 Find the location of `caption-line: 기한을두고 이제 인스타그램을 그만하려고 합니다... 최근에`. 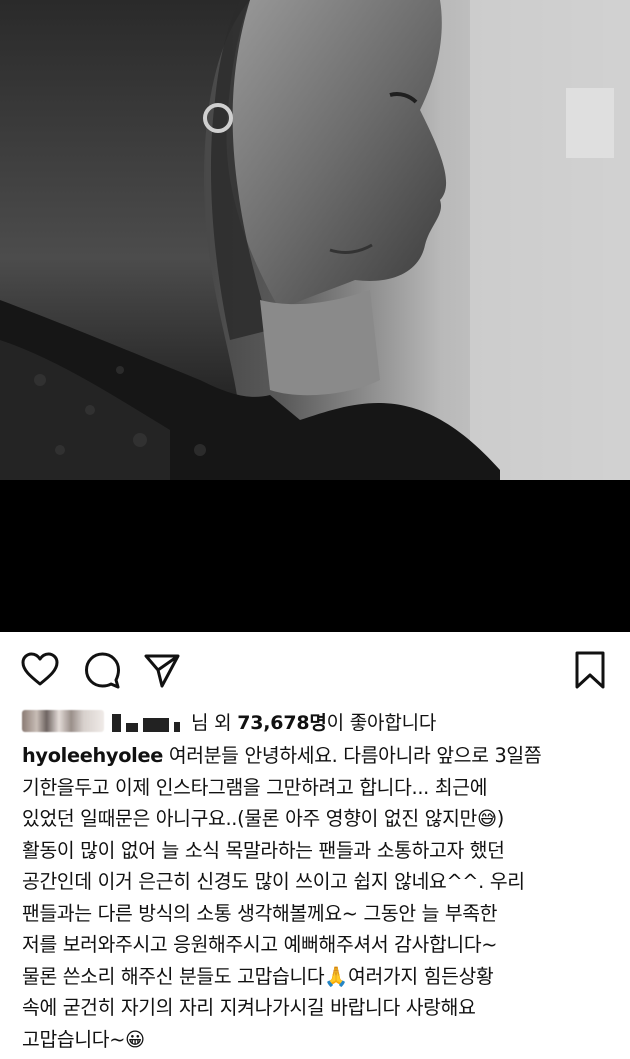

caption-line: 기한을두고 이제 인스타그램을 그만하려고 합니다... 최근에 is located at coordinates (255, 787).